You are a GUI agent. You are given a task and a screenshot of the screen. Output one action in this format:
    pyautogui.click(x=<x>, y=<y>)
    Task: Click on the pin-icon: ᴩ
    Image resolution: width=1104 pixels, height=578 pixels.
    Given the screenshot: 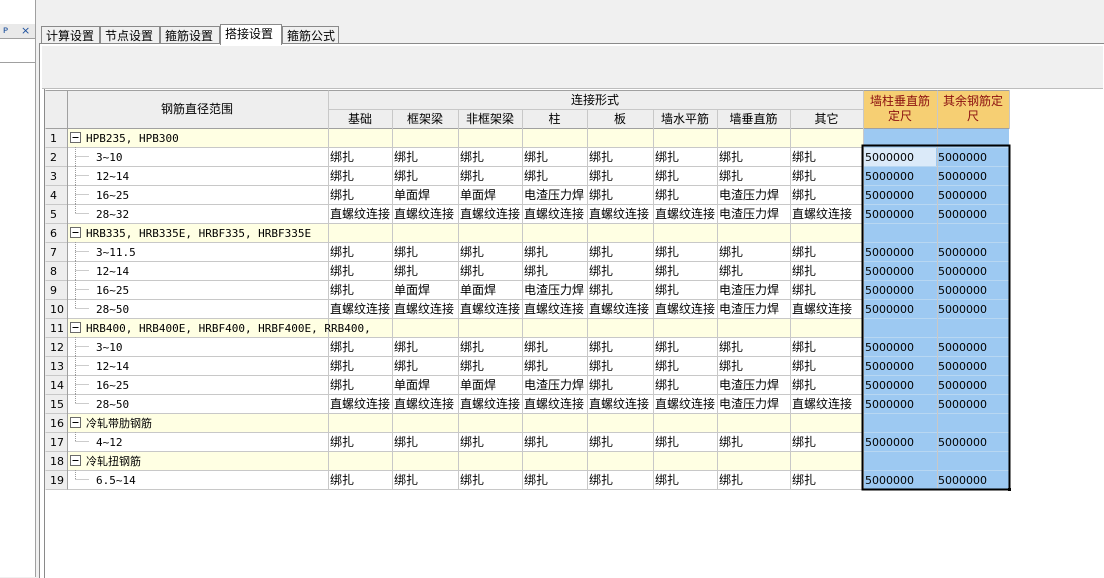 What is the action you would take?
    pyautogui.click(x=5, y=31)
    